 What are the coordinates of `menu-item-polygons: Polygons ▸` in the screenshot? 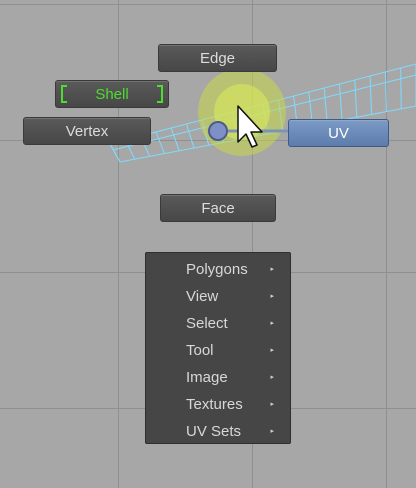 It's located at (218, 269).